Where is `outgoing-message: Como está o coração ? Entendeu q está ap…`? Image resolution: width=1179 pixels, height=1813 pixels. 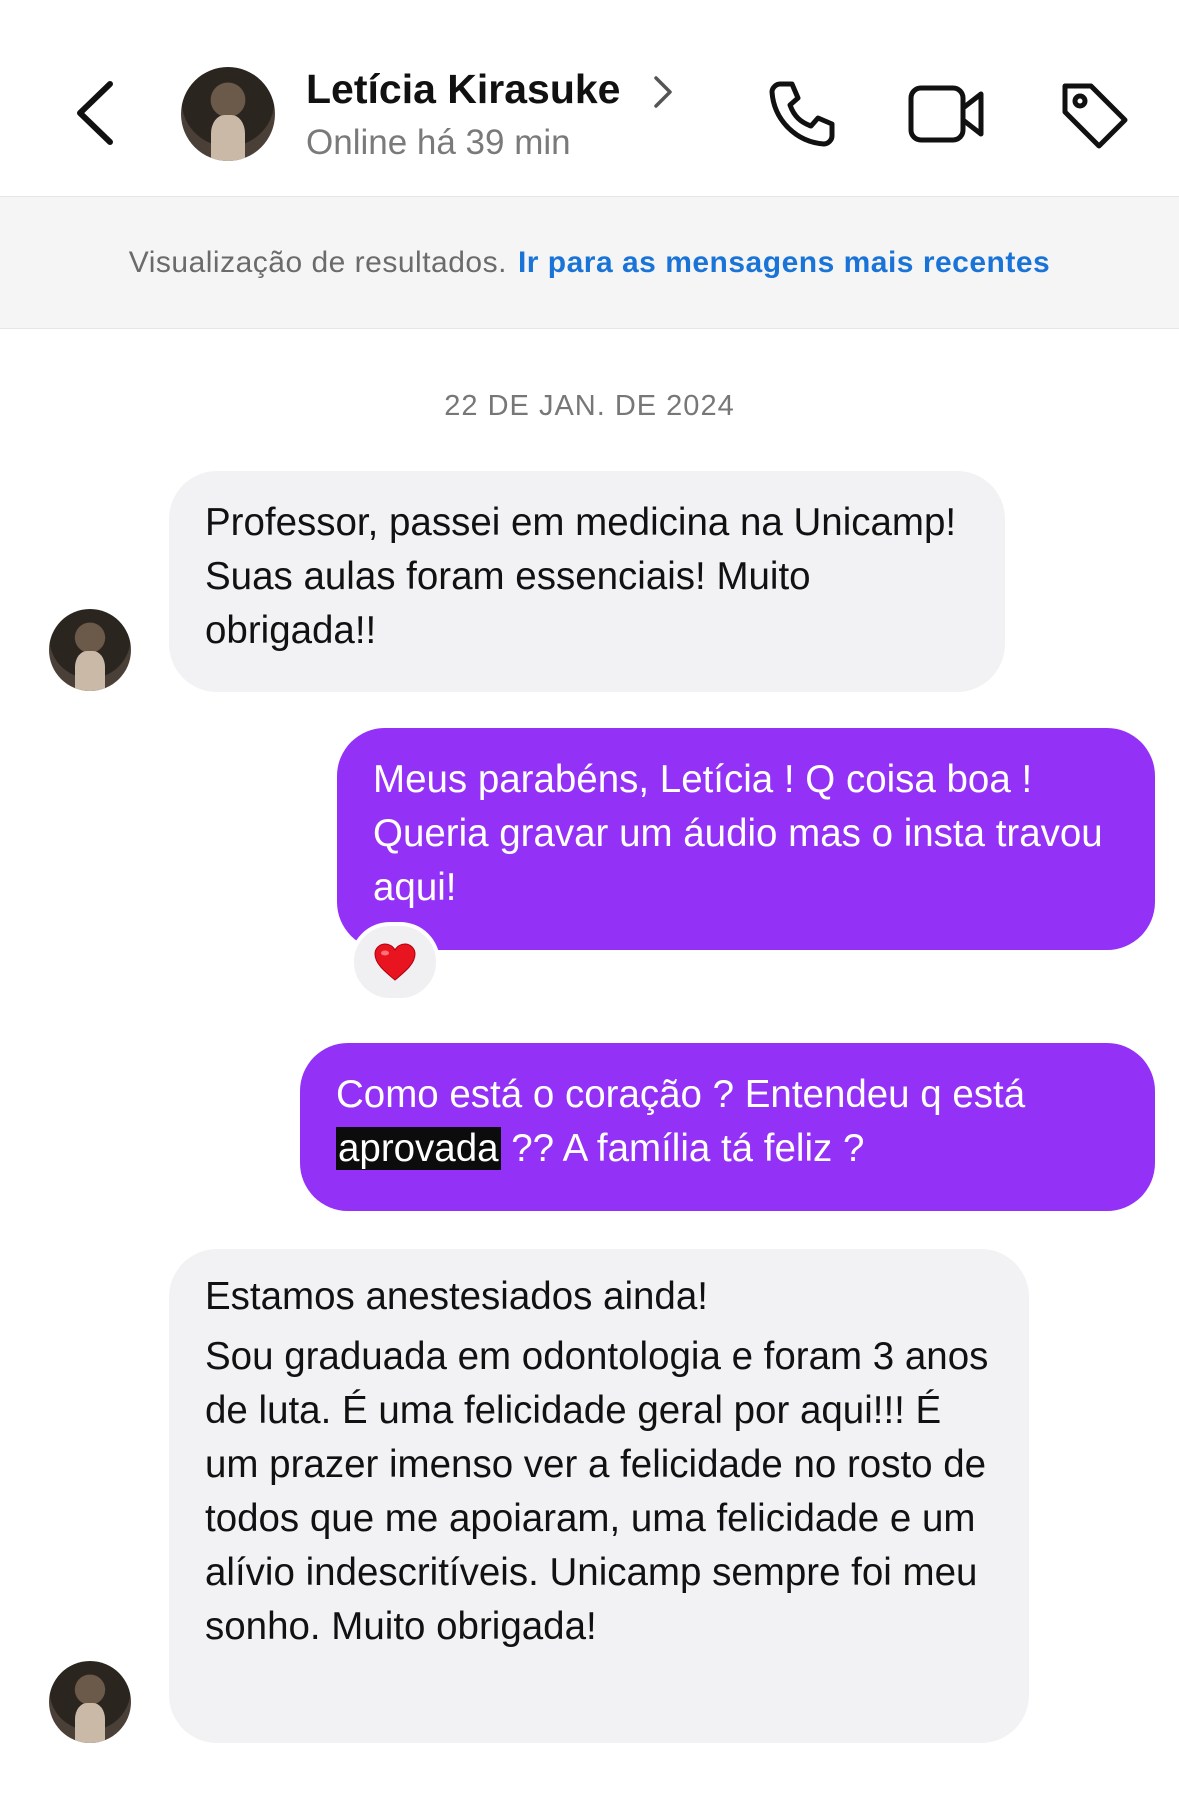 outgoing-message: Como está o coração ? Entendeu q está ap… is located at coordinates (727, 1127).